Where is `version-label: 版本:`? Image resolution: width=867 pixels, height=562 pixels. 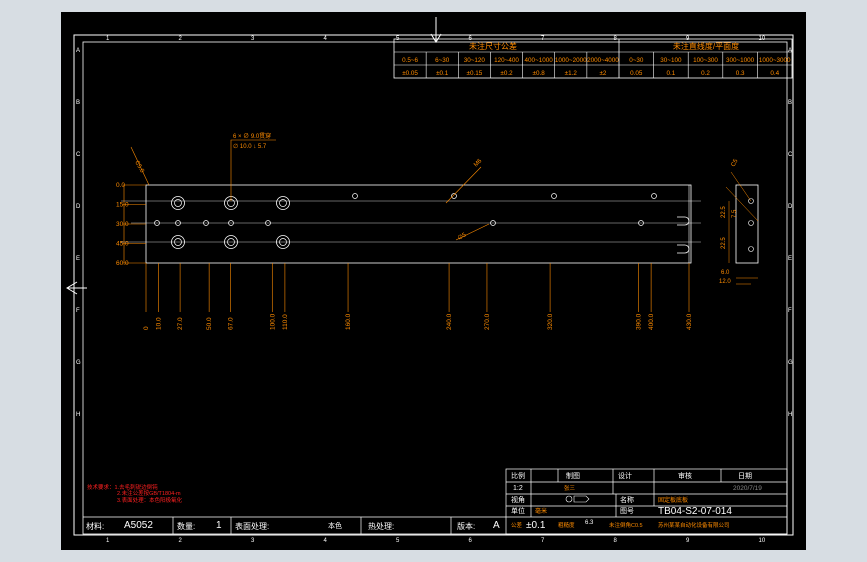 version-label: 版本: is located at coordinates (466, 526).